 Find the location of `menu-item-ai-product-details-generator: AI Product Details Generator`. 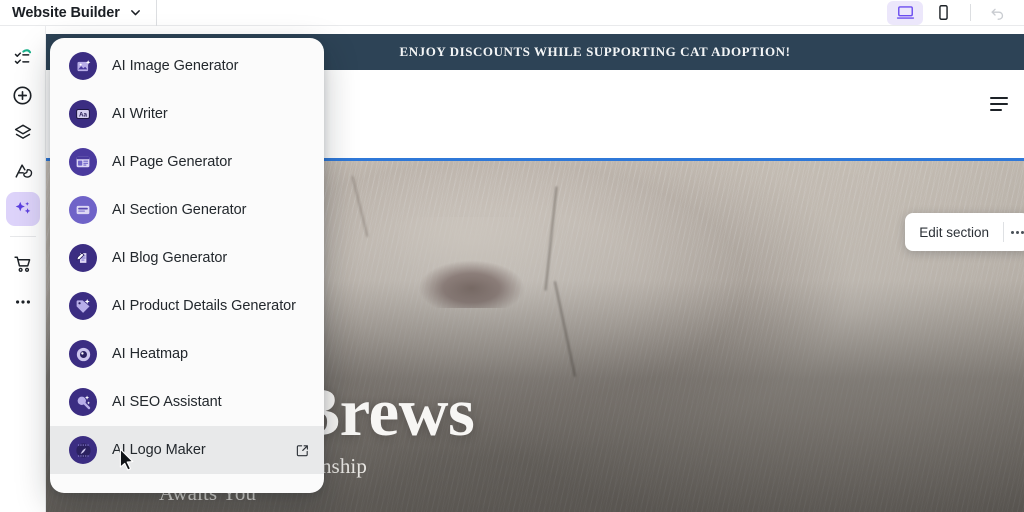

menu-item-ai-product-details-generator: AI Product Details Generator is located at coordinates (187, 306).